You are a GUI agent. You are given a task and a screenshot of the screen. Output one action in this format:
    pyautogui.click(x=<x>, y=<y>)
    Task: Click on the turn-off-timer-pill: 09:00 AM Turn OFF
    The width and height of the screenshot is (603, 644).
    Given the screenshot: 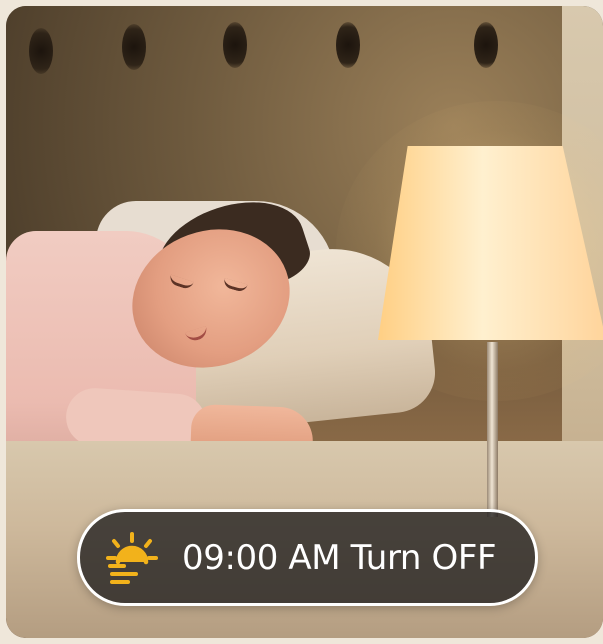 What is the action you would take?
    pyautogui.click(x=307, y=557)
    